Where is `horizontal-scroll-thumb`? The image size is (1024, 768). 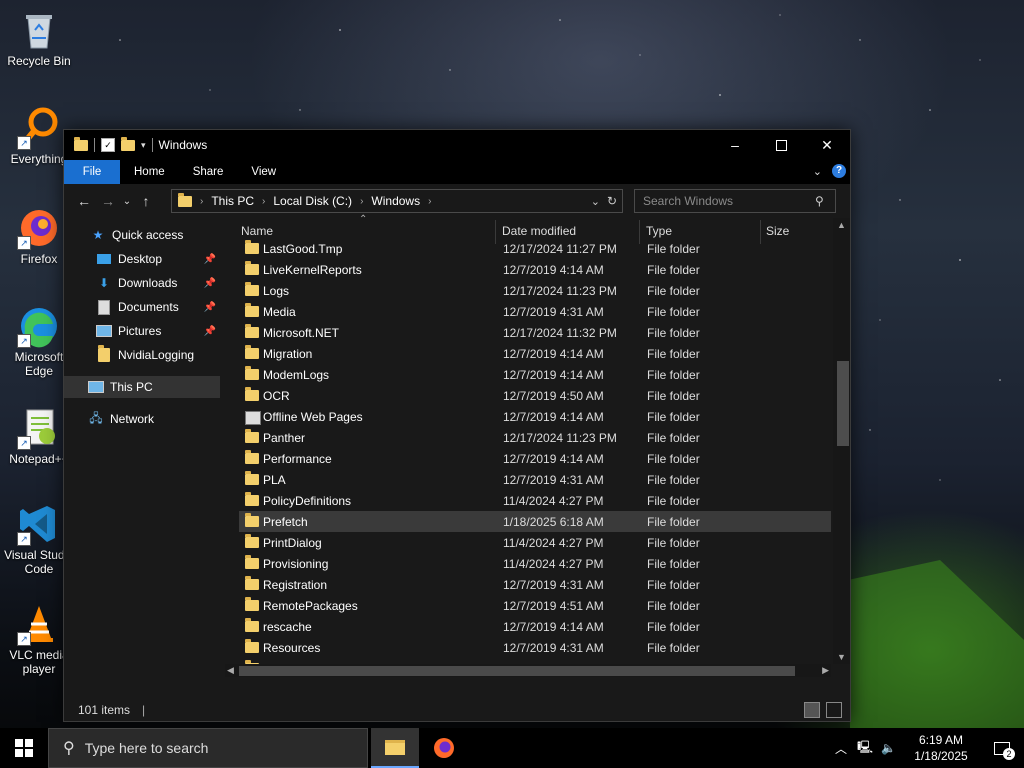 horizontal-scroll-thumb is located at coordinates (517, 671).